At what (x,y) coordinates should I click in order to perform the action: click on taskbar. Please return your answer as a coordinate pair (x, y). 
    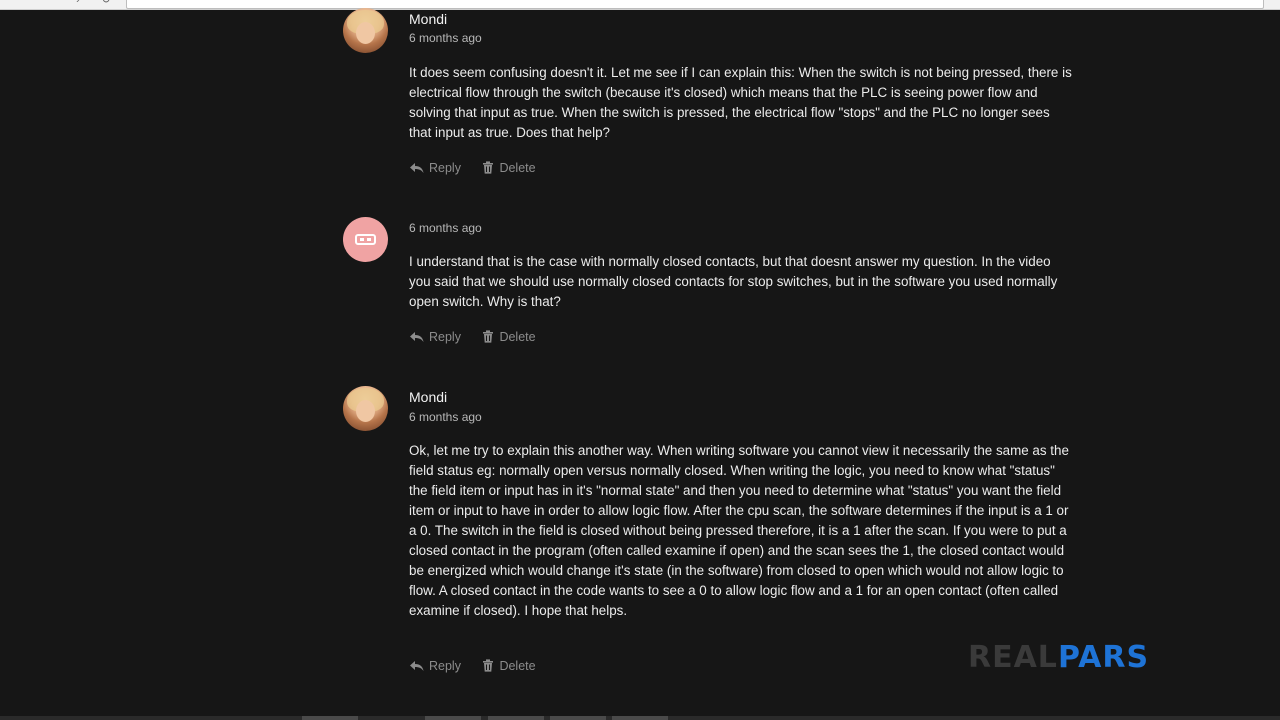
    Looking at the image, I should click on (640, 718).